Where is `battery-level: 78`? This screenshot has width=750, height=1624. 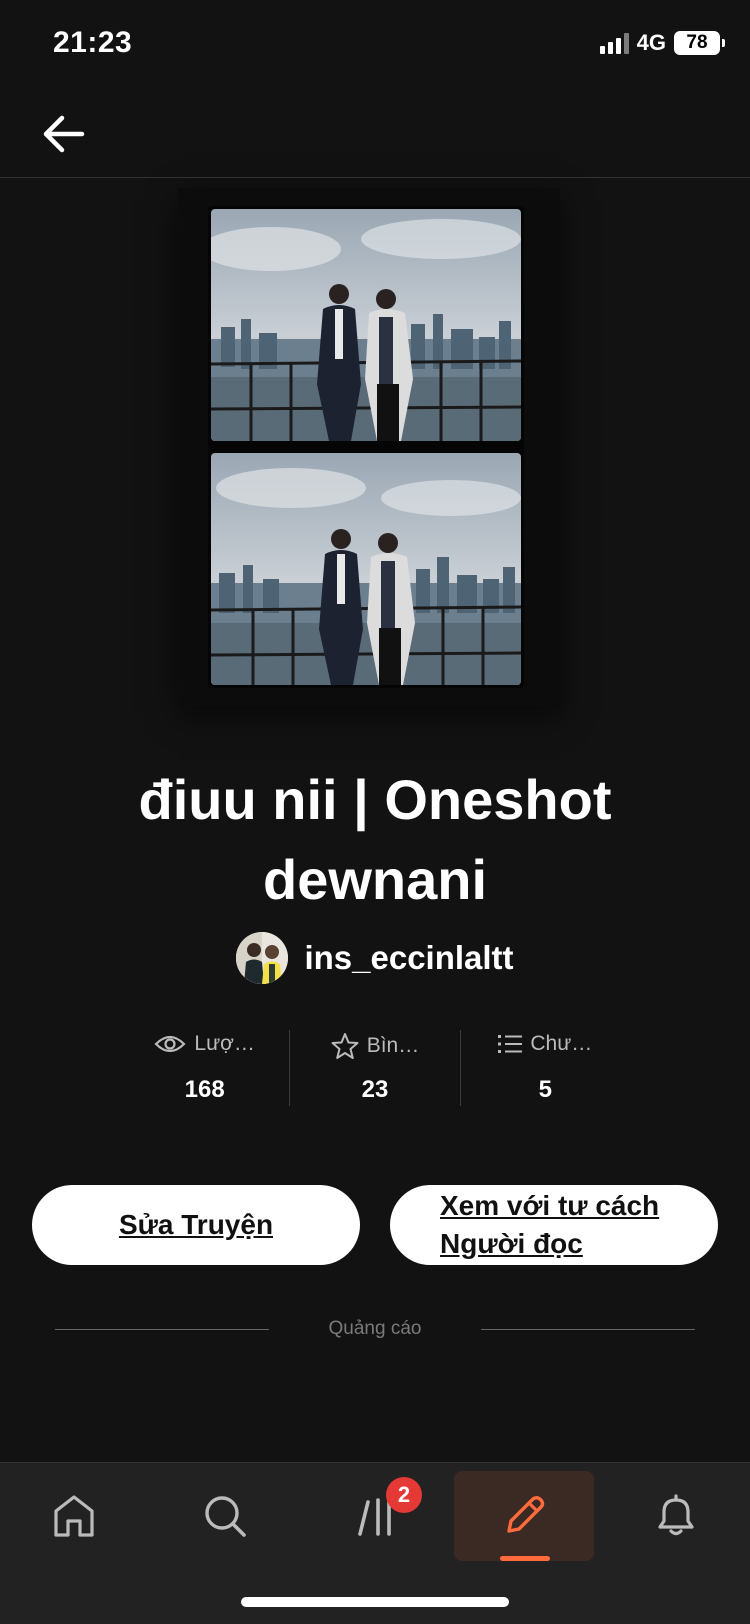
battery-level: 78 is located at coordinates (697, 42).